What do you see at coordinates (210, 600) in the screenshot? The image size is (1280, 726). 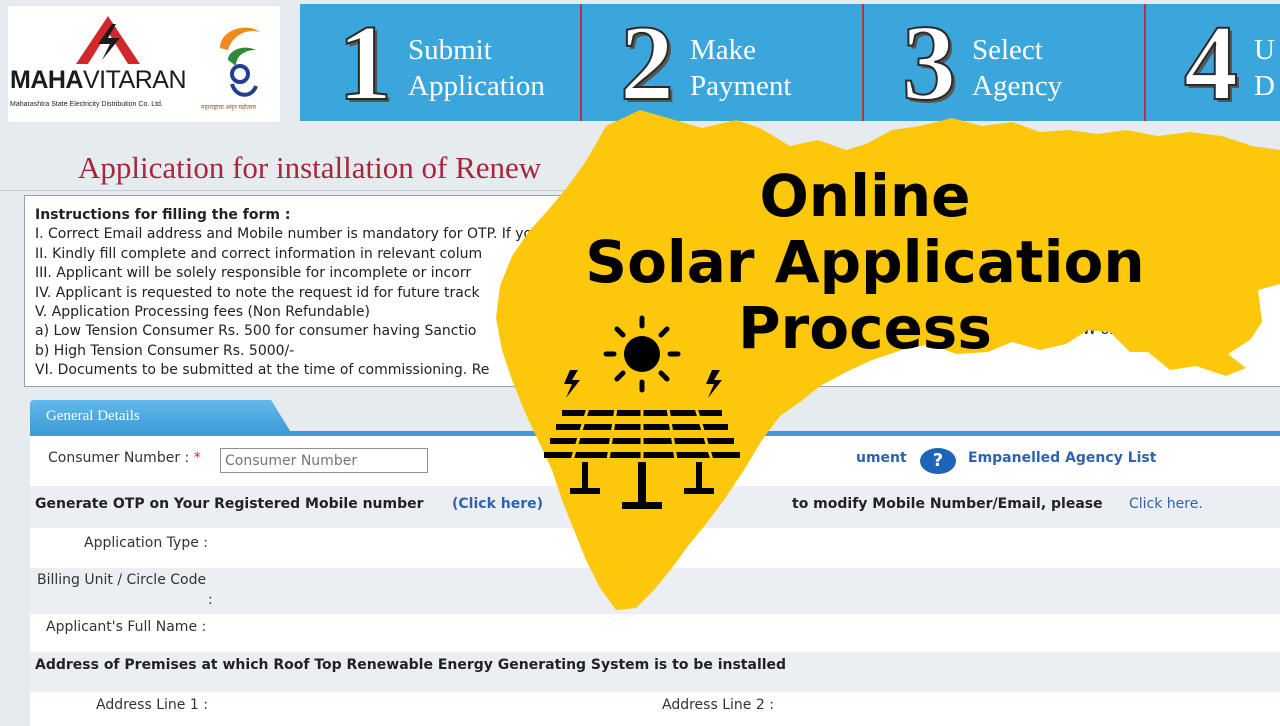 I see `billing-unit-colon: :` at bounding box center [210, 600].